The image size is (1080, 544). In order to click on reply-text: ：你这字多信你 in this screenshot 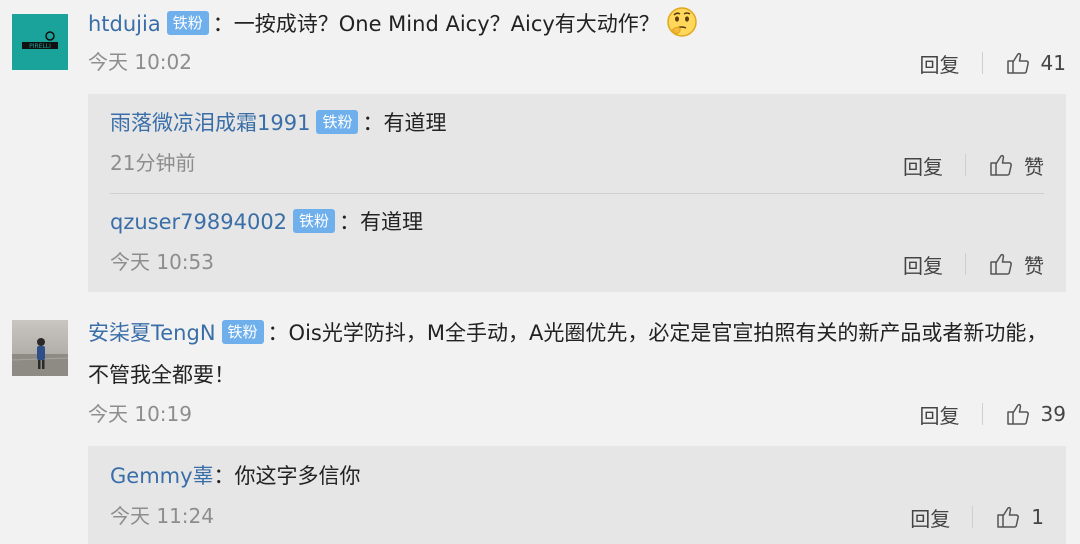, I will do `click(287, 476)`.